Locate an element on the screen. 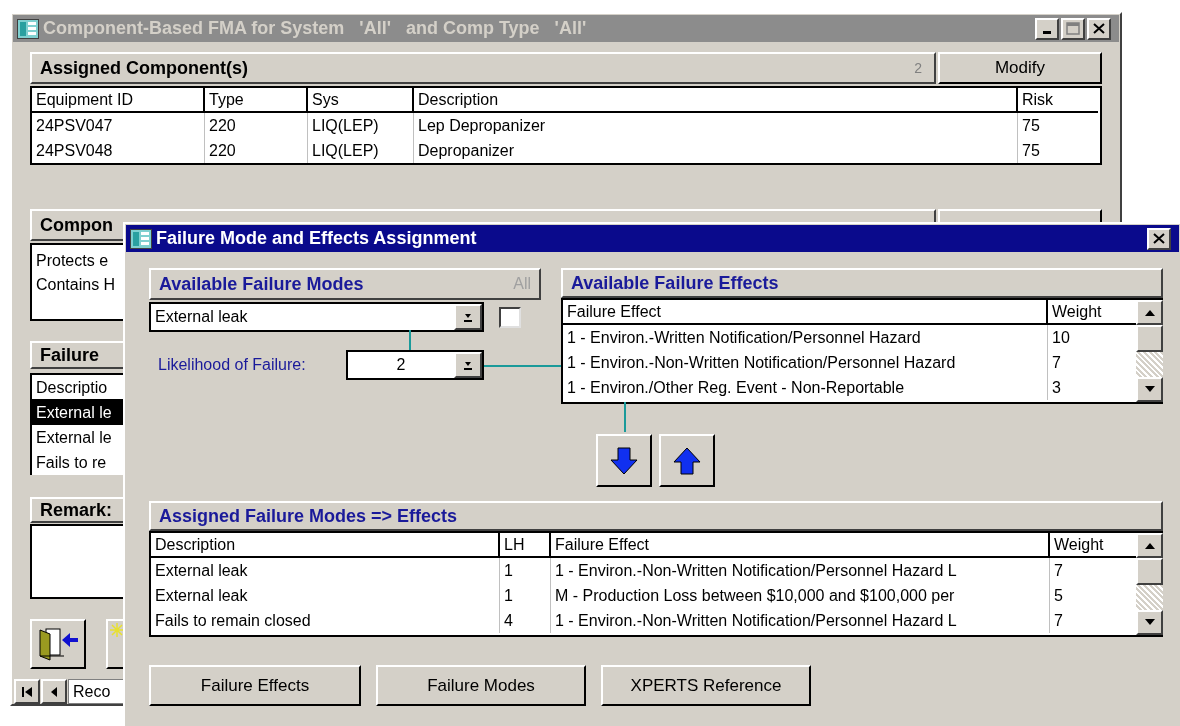 The height and width of the screenshot is (726, 1180). column-header: Equipment ID is located at coordinates (118, 99).